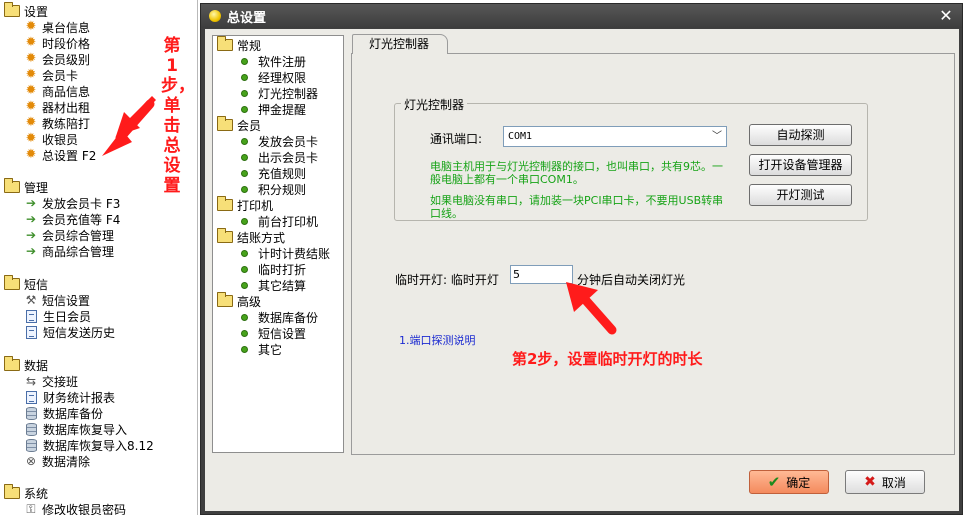 Image resolution: width=963 pixels, height=515 pixels. I want to click on nav-group-header: 数据, so click(98, 364).